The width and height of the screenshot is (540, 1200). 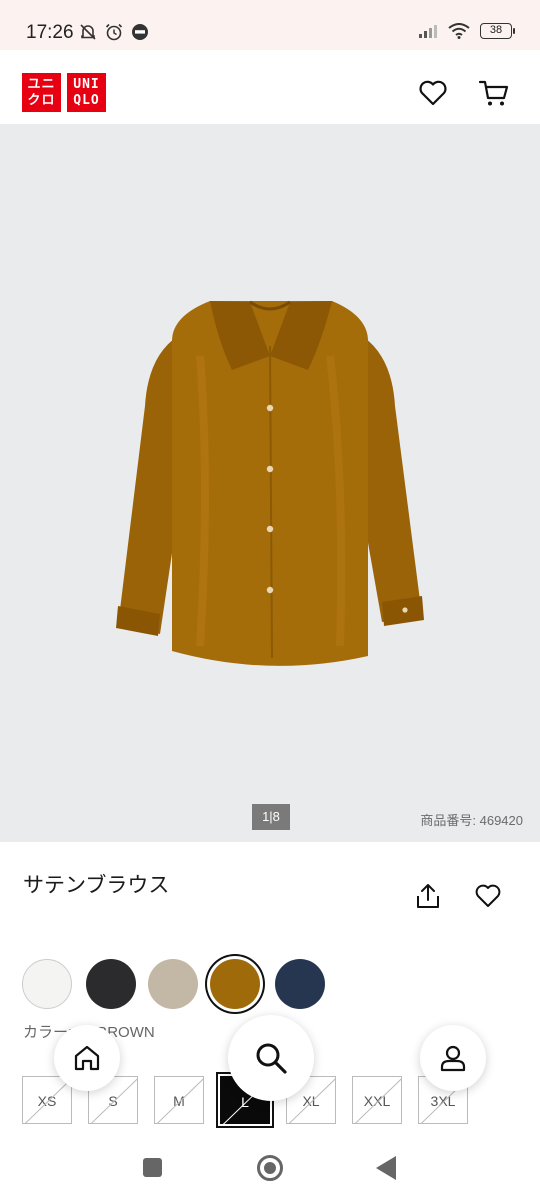 What do you see at coordinates (152, 1167) in the screenshot?
I see `recent-apps-icon` at bounding box center [152, 1167].